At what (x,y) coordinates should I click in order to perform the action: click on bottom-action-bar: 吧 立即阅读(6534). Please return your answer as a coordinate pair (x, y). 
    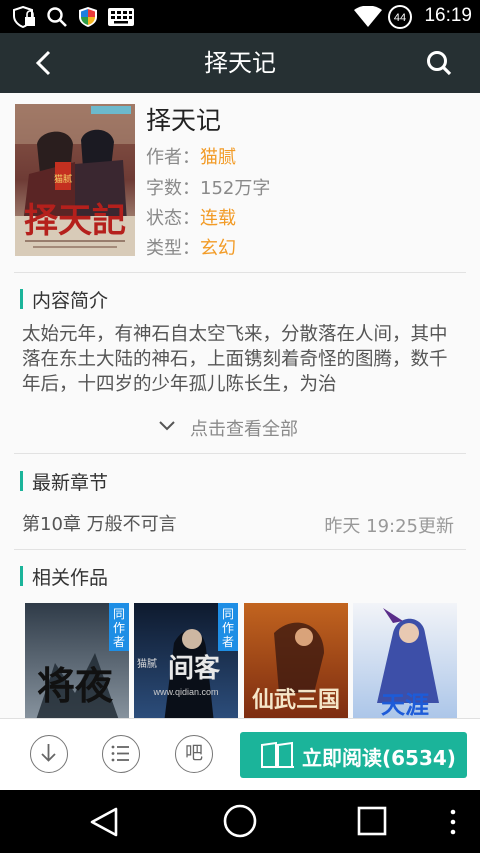
    Looking at the image, I should click on (240, 754).